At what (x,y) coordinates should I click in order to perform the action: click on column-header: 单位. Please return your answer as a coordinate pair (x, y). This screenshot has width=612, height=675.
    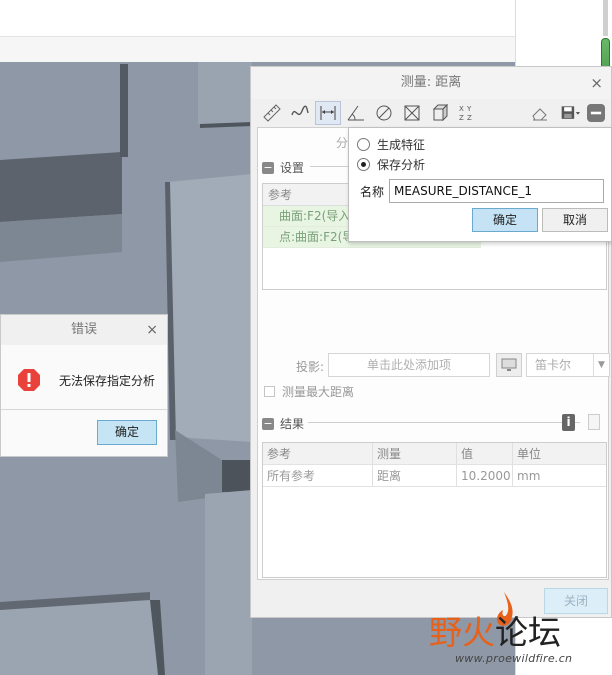
    Looking at the image, I should click on (529, 454).